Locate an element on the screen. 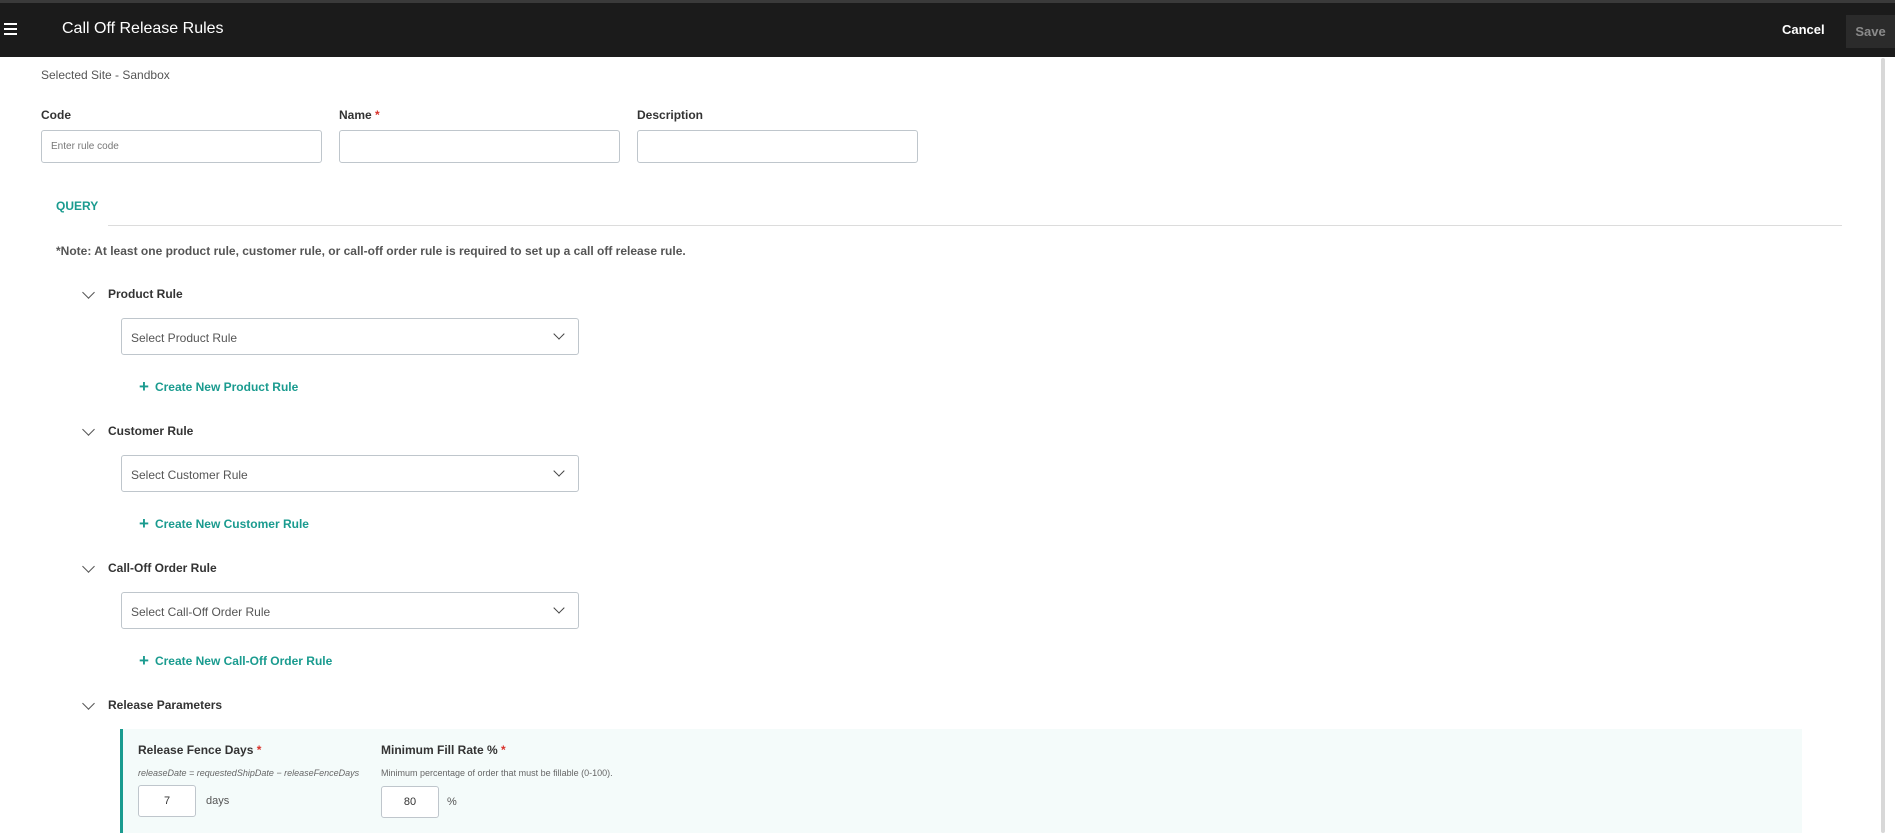 The image size is (1895, 833). name-label: Name * is located at coordinates (359, 115).